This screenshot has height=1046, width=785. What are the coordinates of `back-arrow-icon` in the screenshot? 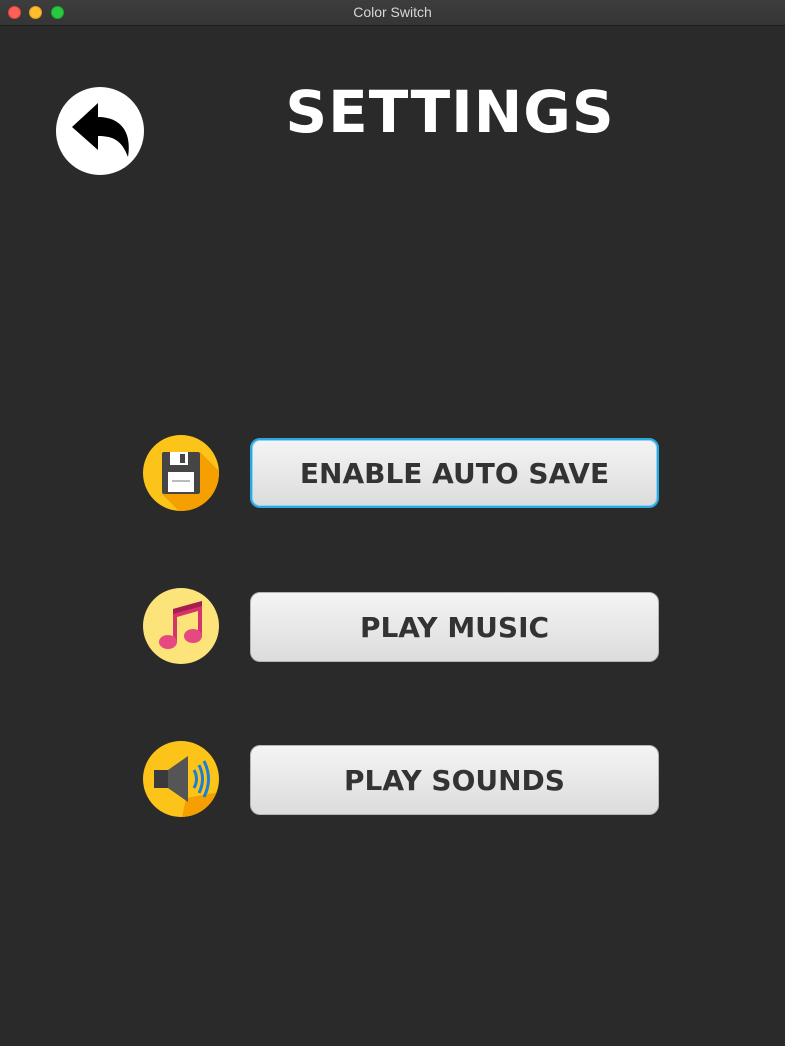 It's located at (100, 130).